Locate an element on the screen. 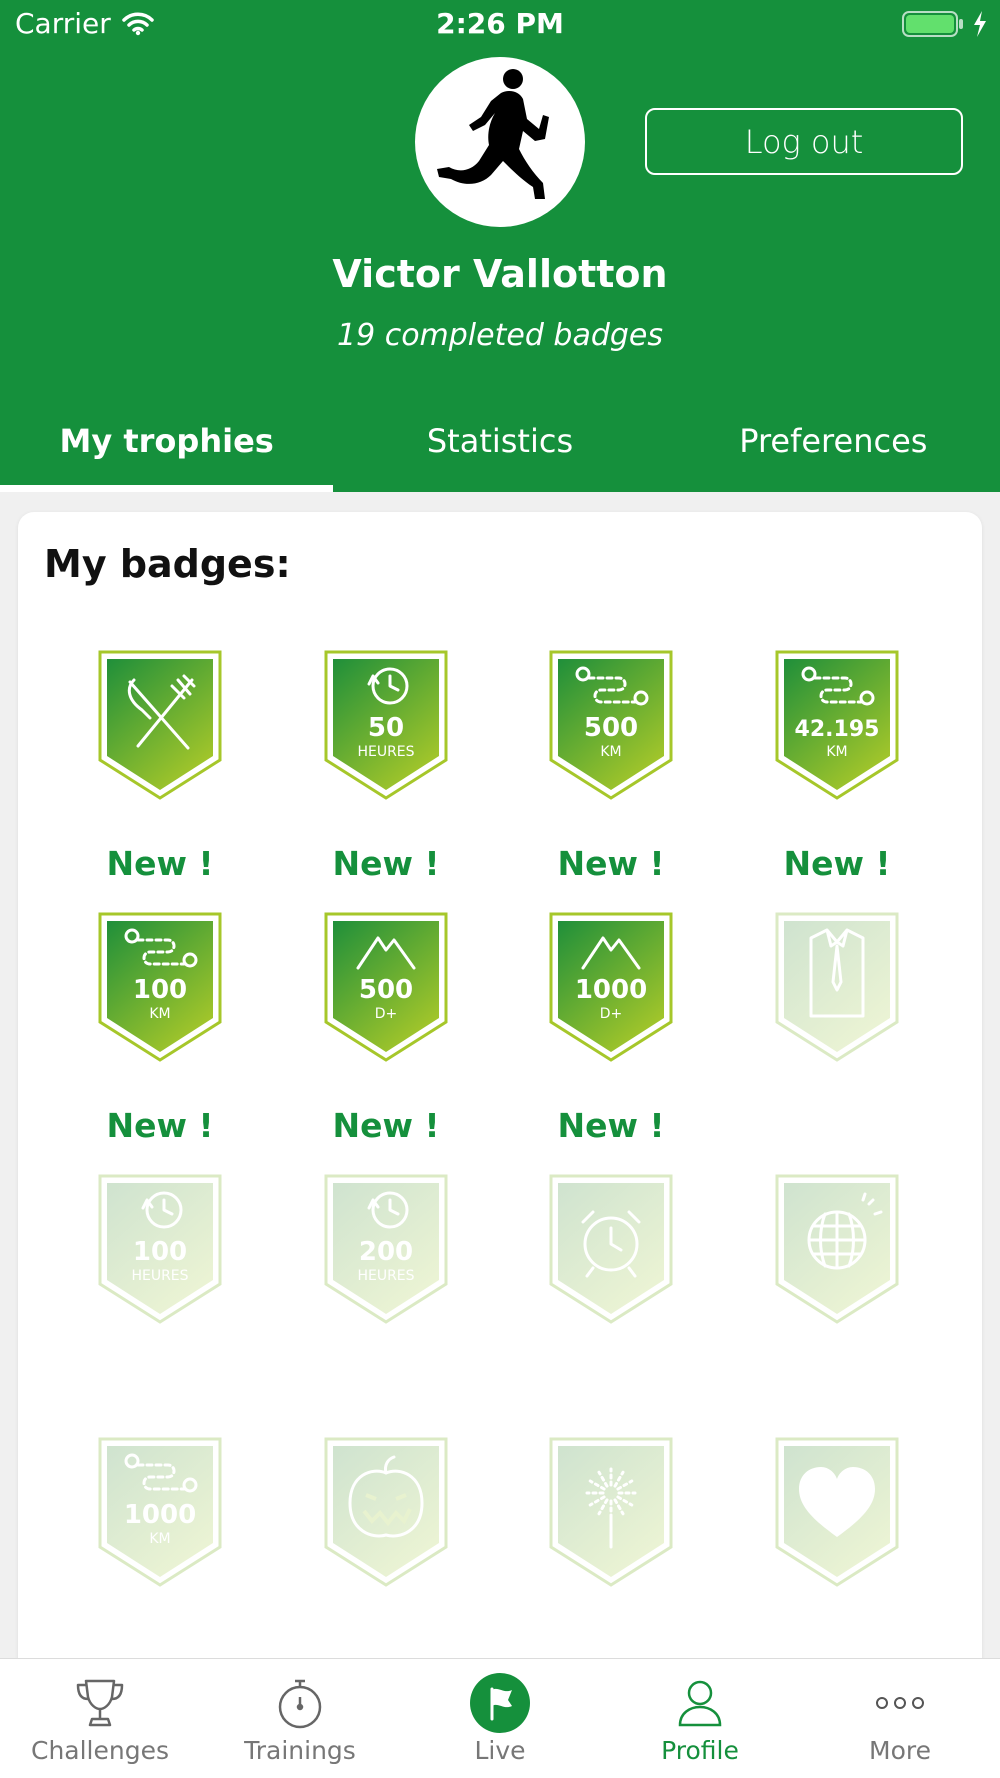  badge-item: 50 HEURES New ! is located at coordinates (386, 775).